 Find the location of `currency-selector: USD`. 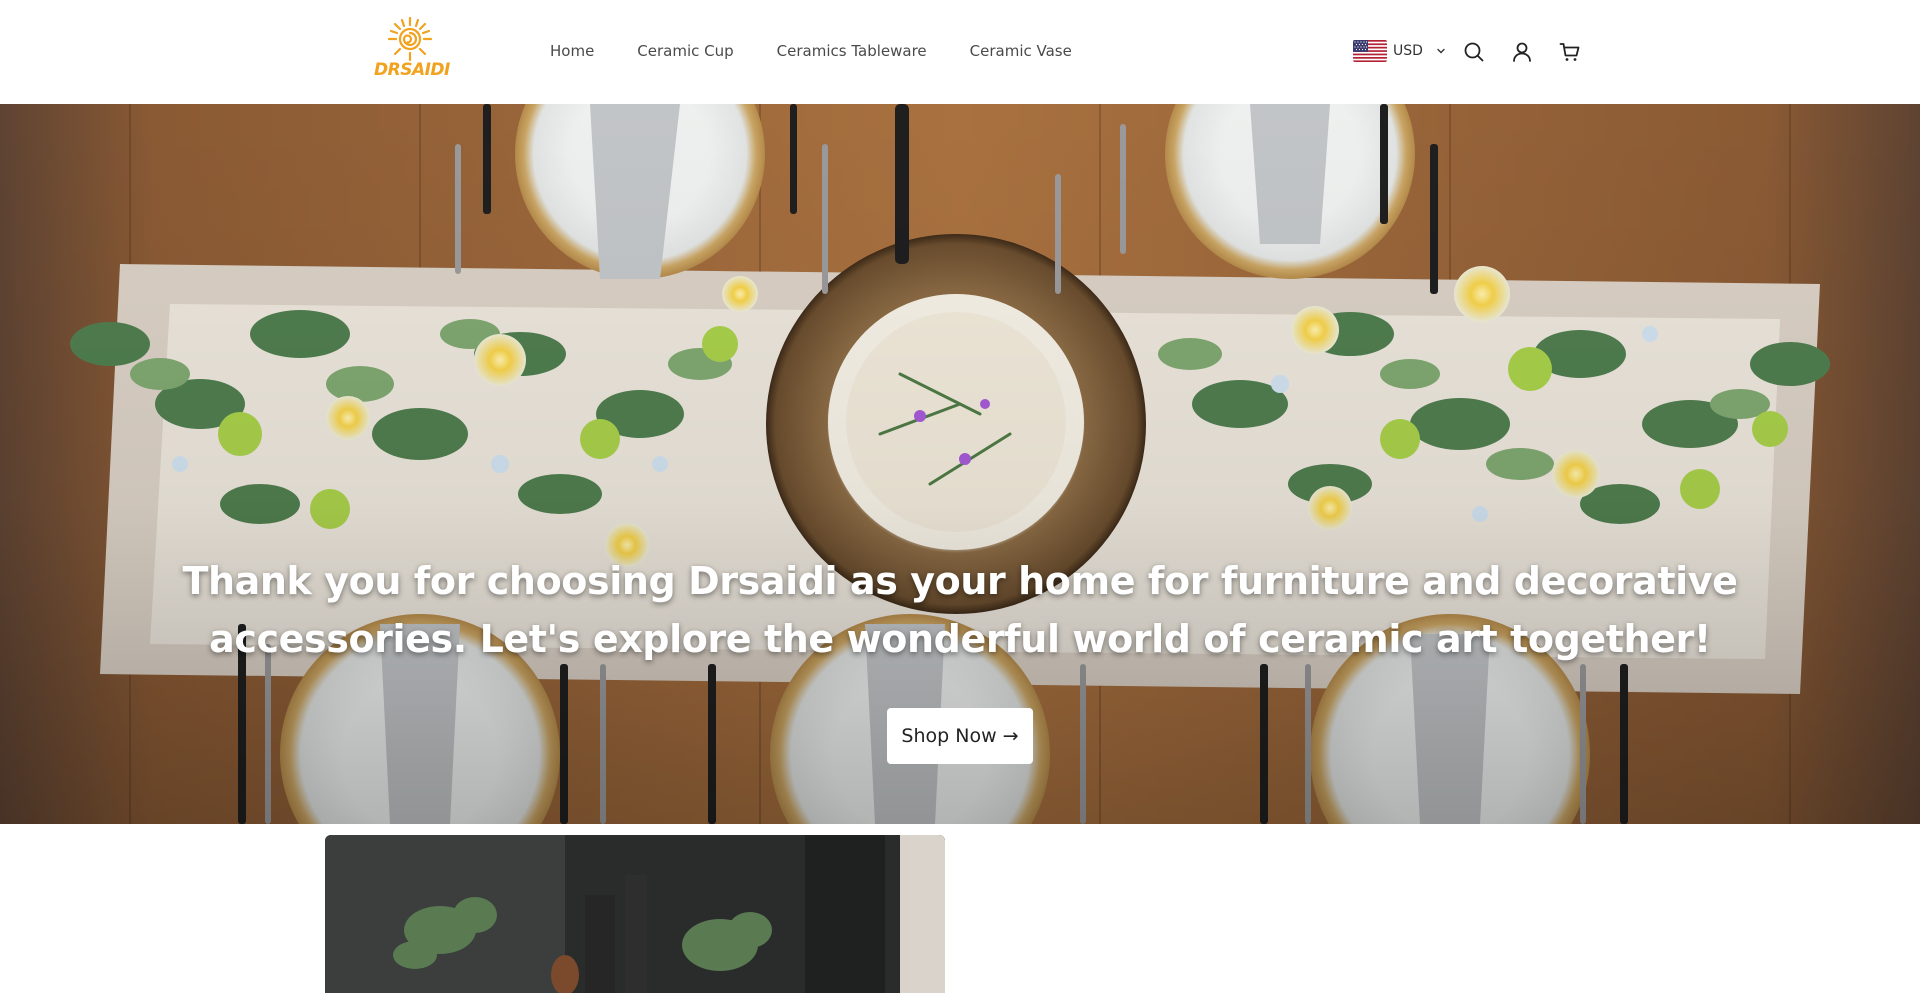

currency-selector: USD is located at coordinates (1400, 51).